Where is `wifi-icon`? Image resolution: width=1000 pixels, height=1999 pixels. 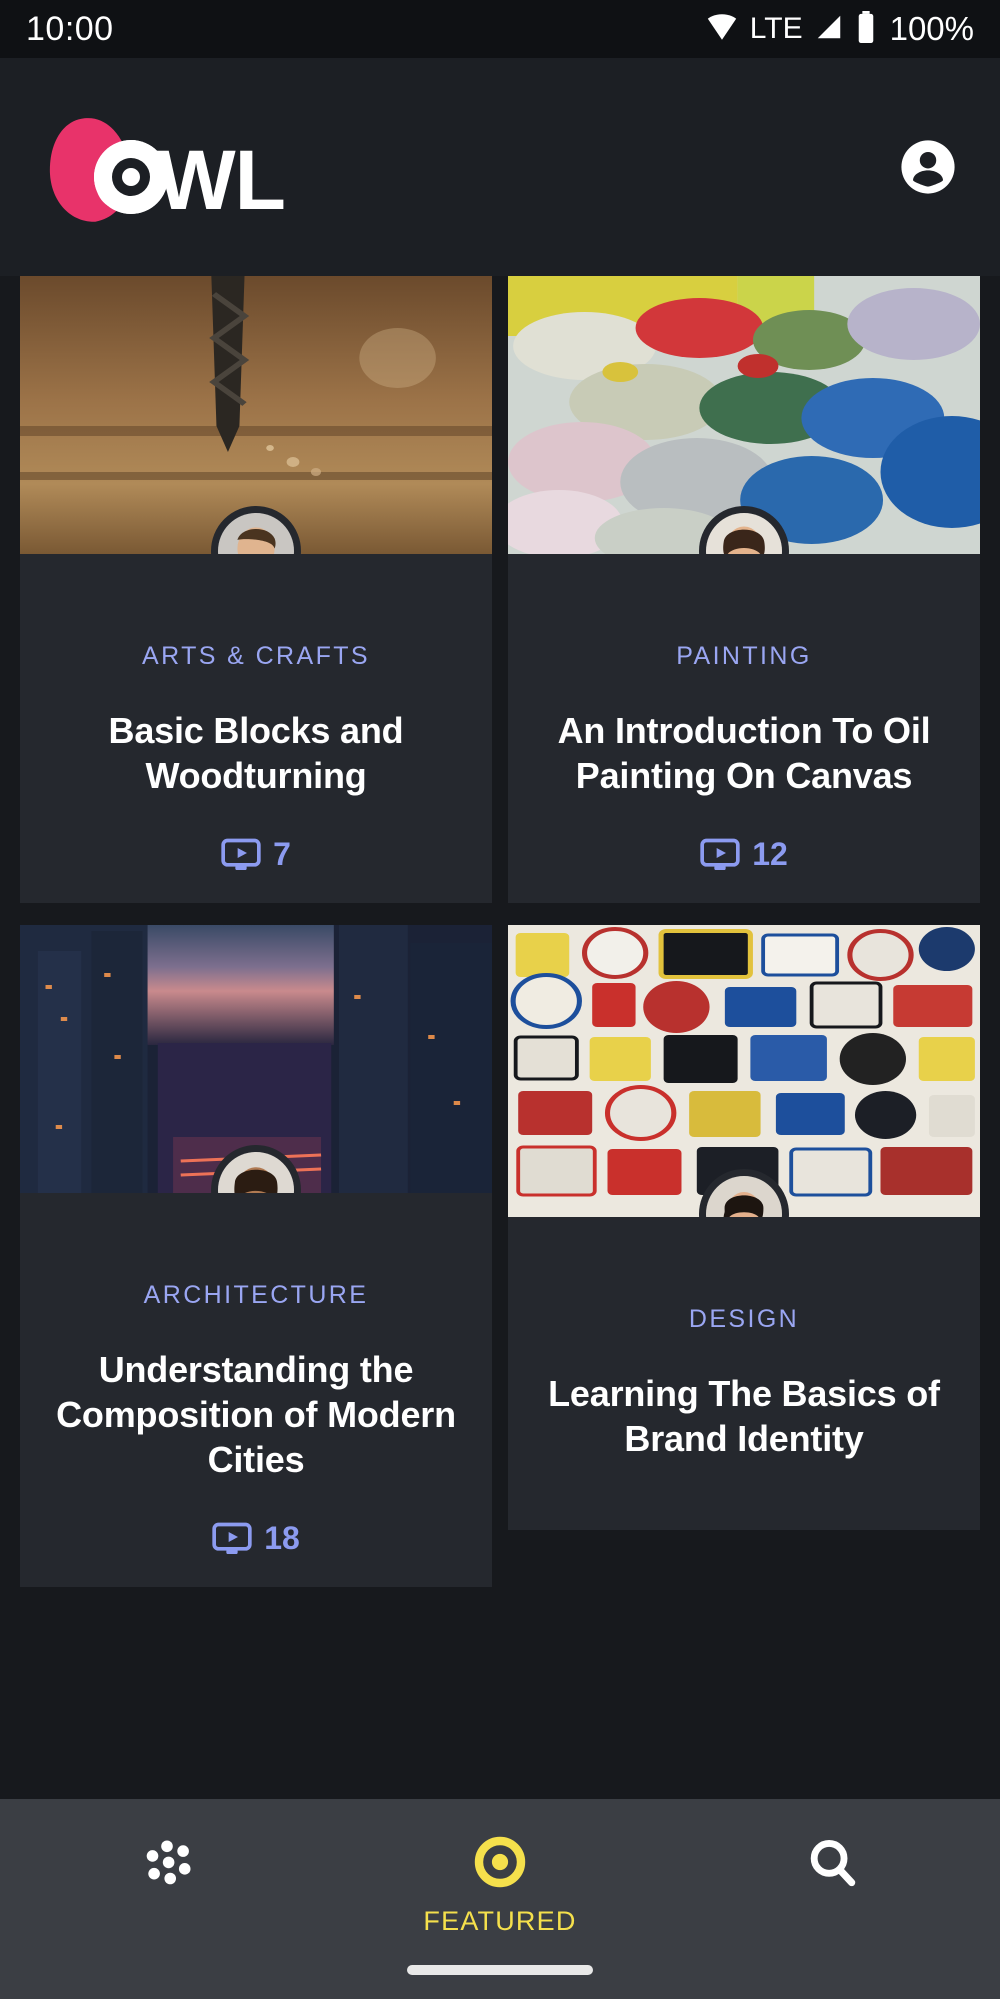 wifi-icon is located at coordinates (722, 29).